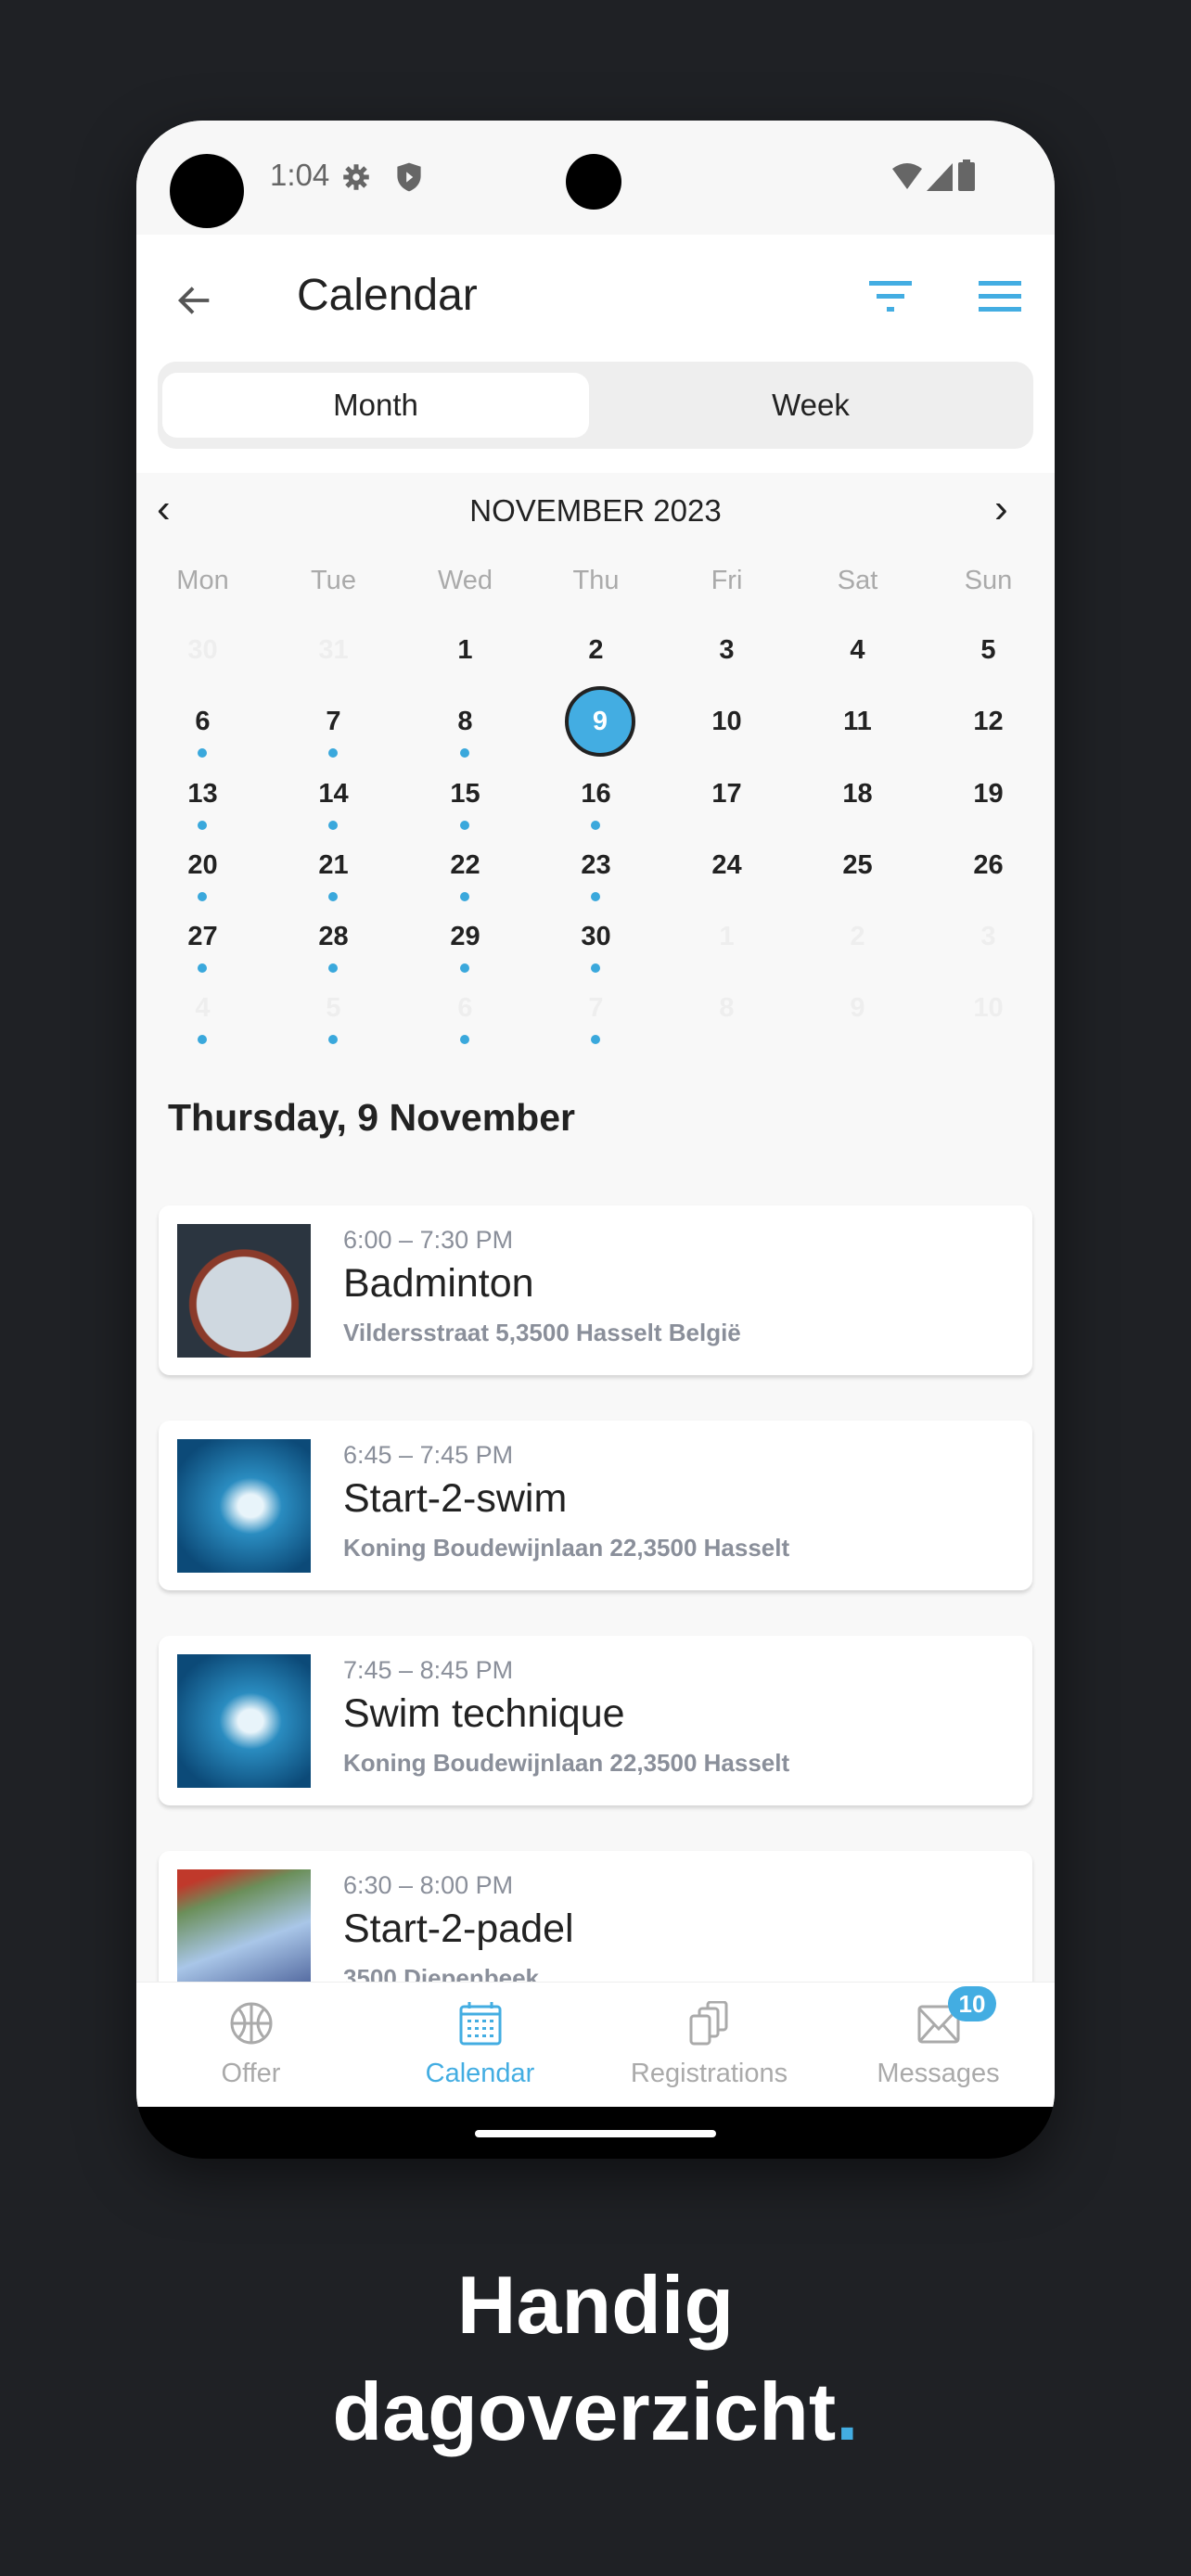 The image size is (1191, 2576). I want to click on day-number: 27, so click(202, 937).